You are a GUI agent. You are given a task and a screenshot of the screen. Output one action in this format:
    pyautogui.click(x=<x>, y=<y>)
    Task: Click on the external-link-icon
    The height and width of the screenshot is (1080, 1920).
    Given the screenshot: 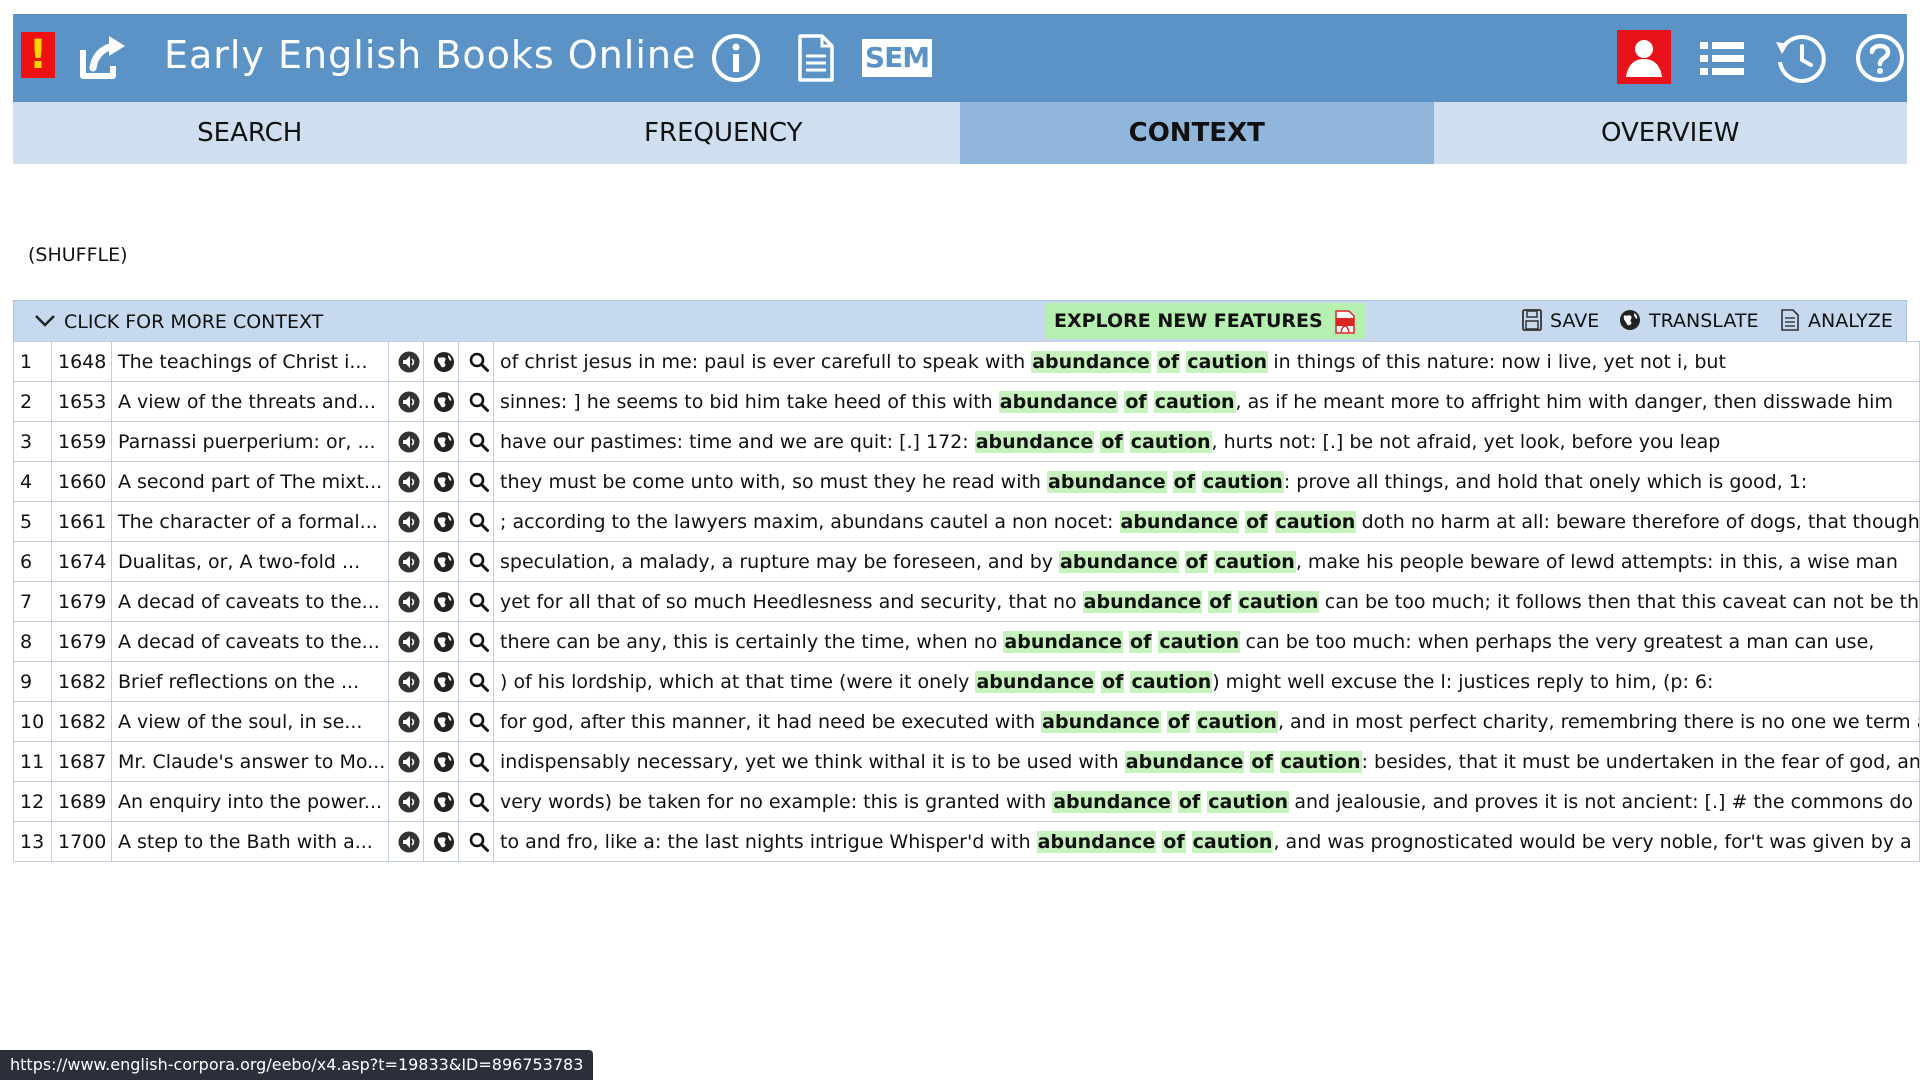 What is the action you would take?
    pyautogui.click(x=103, y=56)
    